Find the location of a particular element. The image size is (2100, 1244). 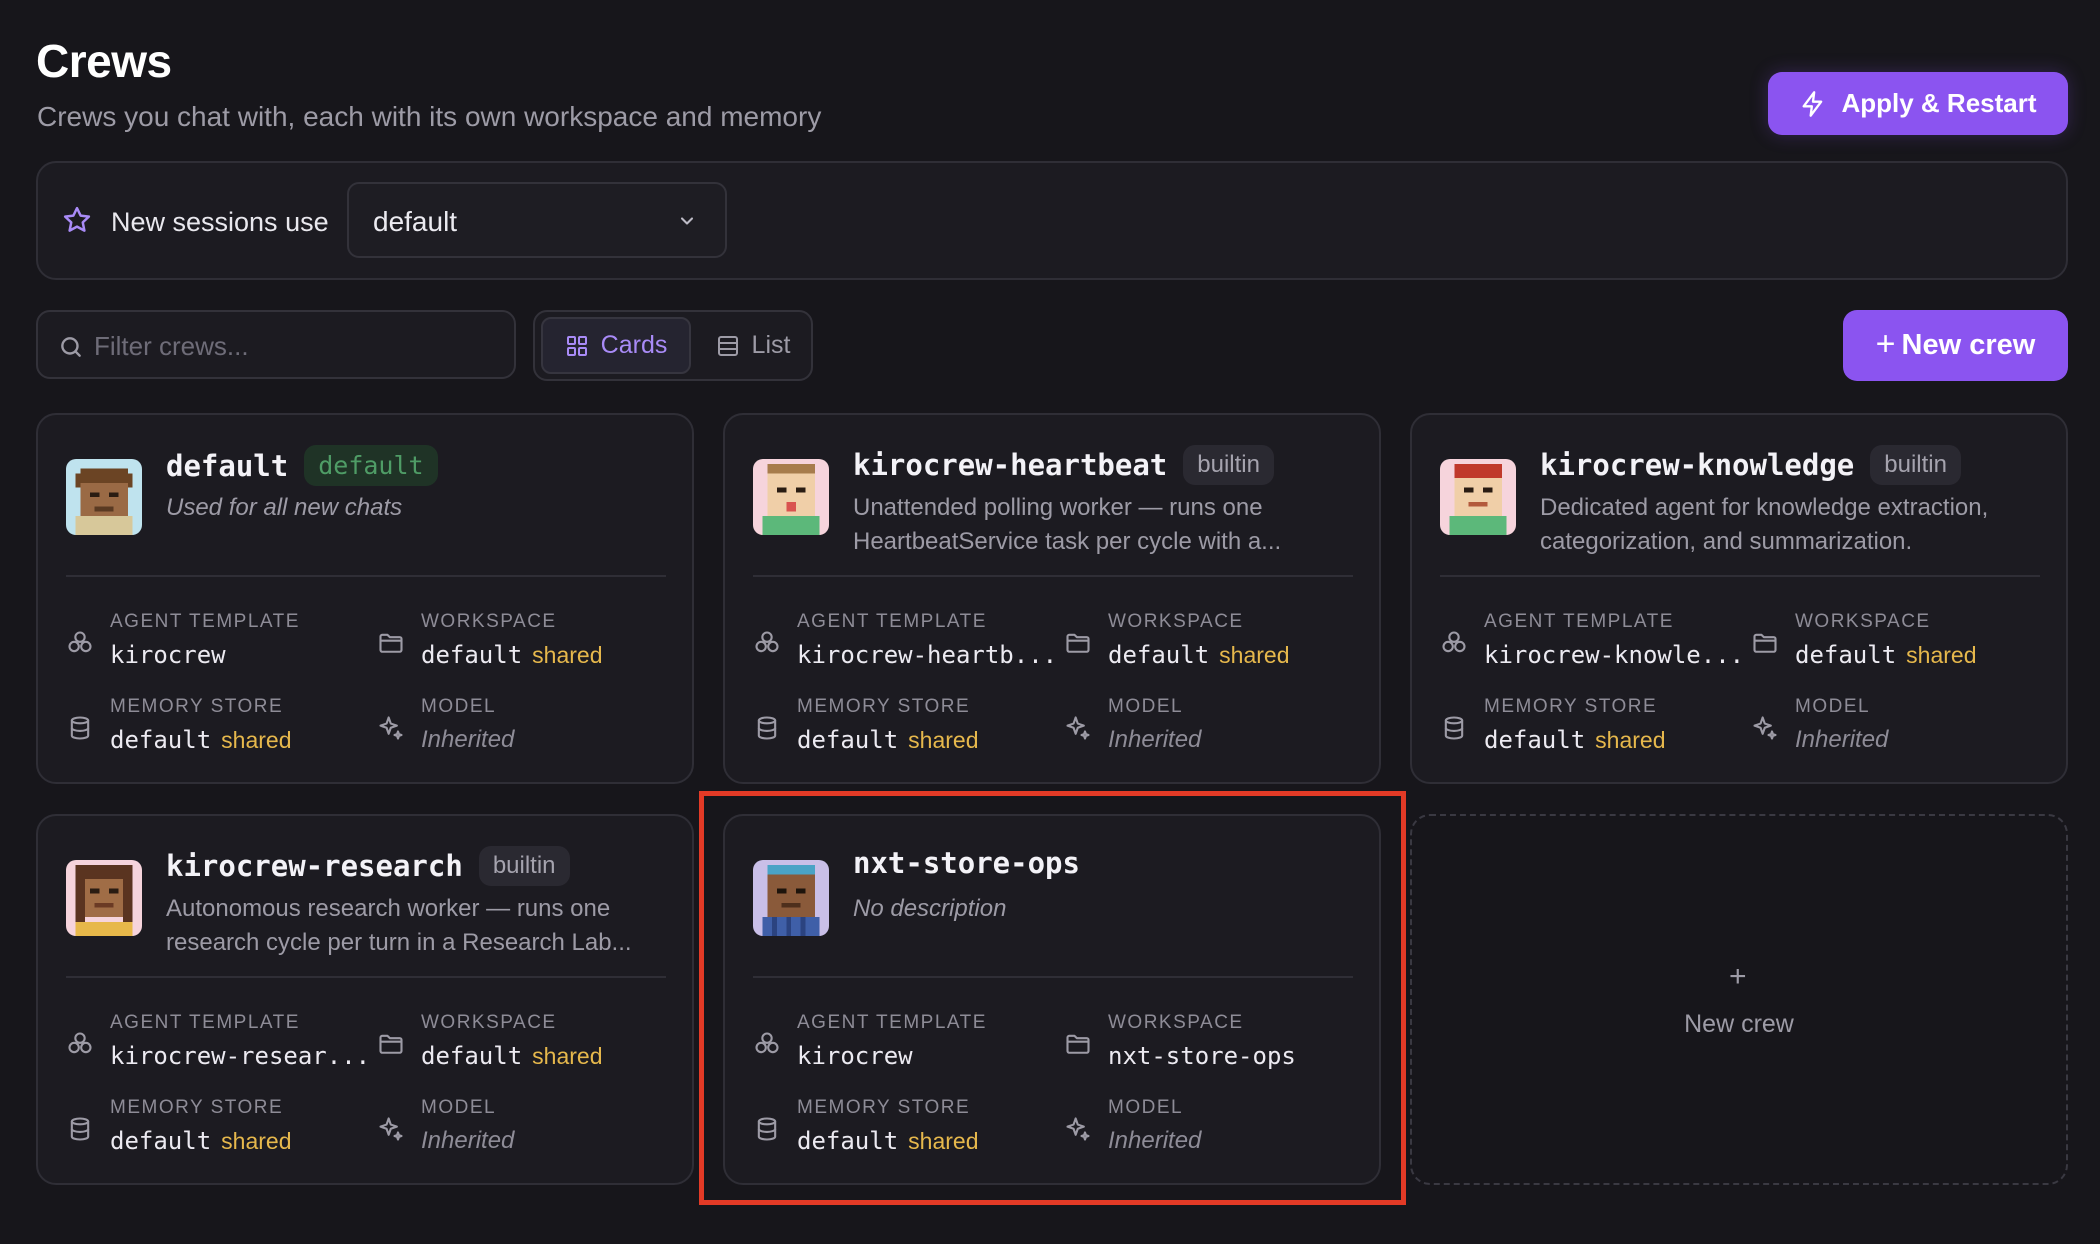

crew-name: kirocrew-research is located at coordinates (314, 866).